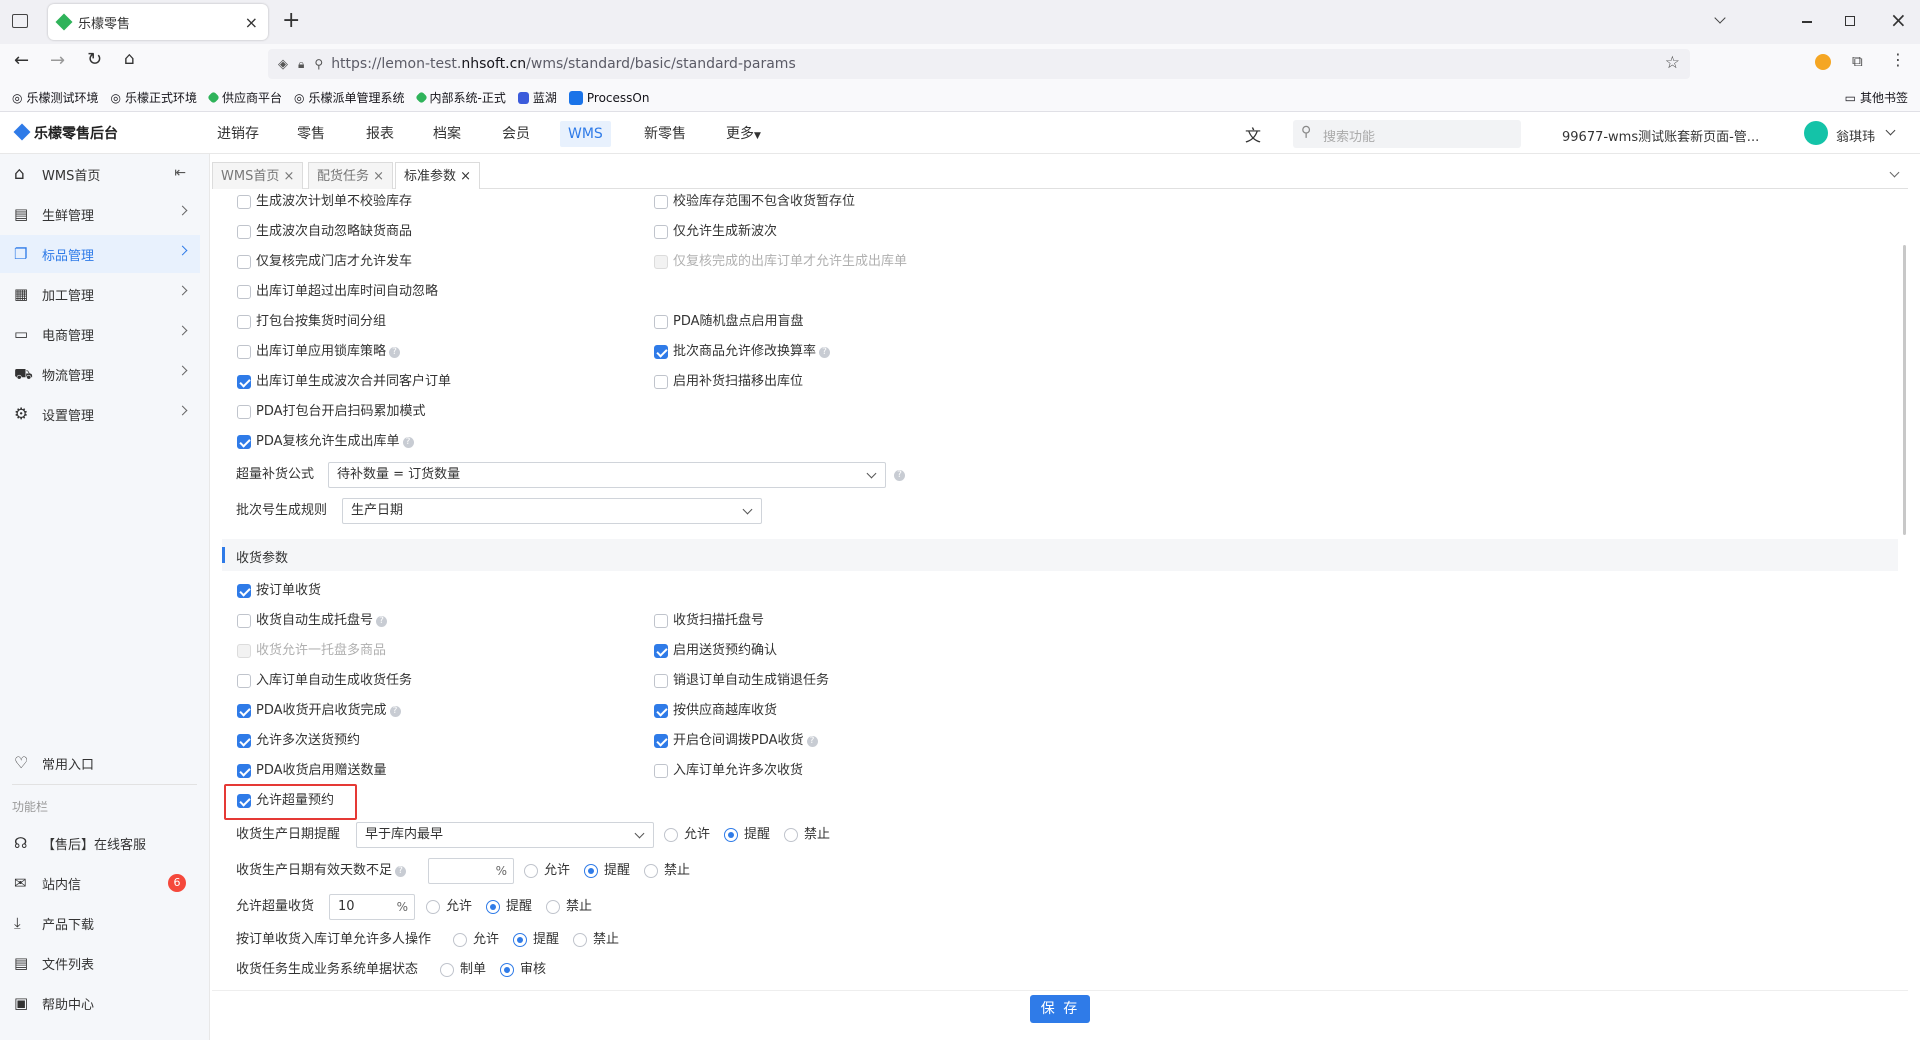 The image size is (1920, 1040). What do you see at coordinates (438, 175) in the screenshot?
I see `tab-standard-params: 标准参数 ×` at bounding box center [438, 175].